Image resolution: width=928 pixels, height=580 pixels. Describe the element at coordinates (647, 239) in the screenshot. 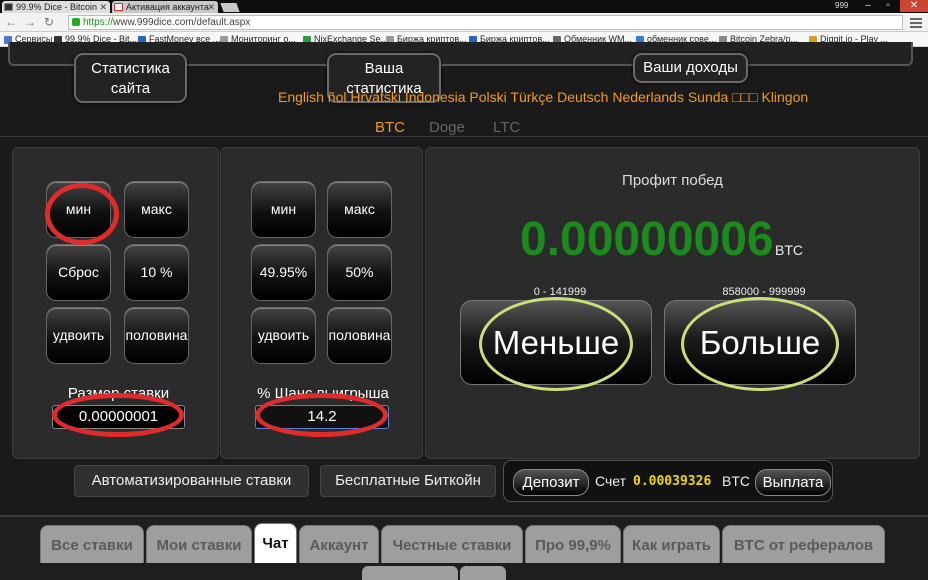

I see `profit-value: 0.00000006` at that location.